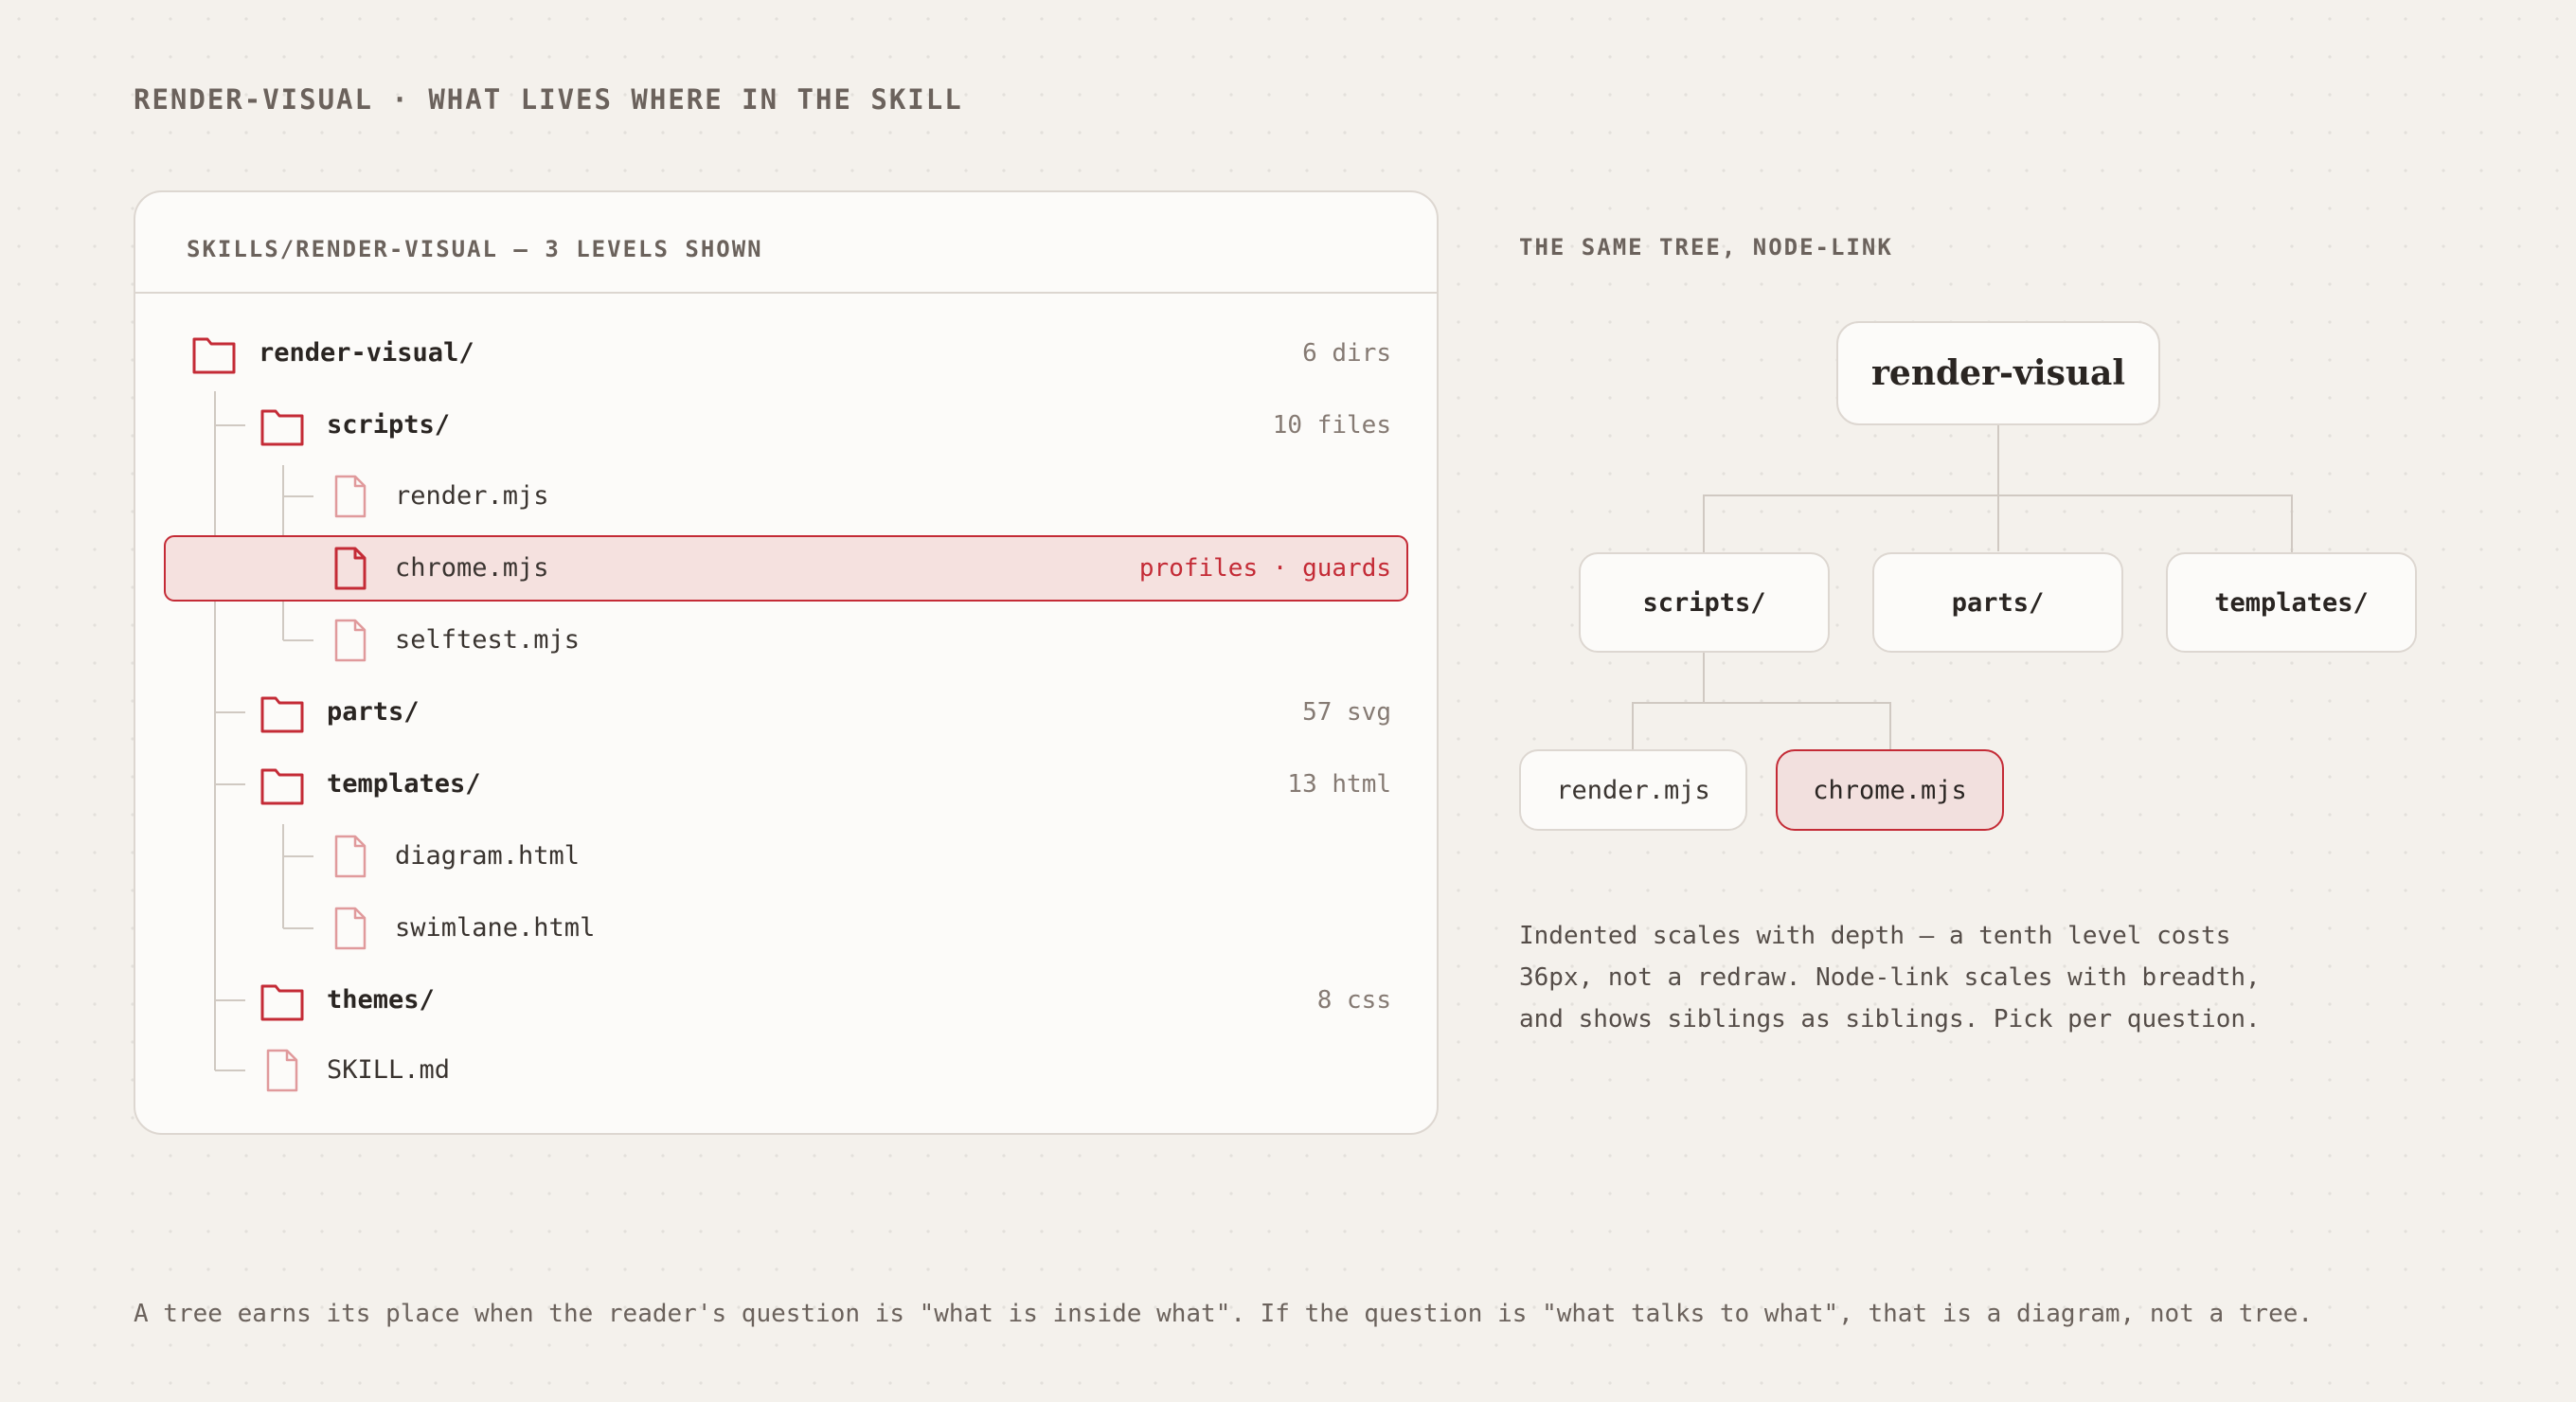 Image resolution: width=2576 pixels, height=1402 pixels. I want to click on tree-row-meta: 6 dirs, so click(1346, 353).